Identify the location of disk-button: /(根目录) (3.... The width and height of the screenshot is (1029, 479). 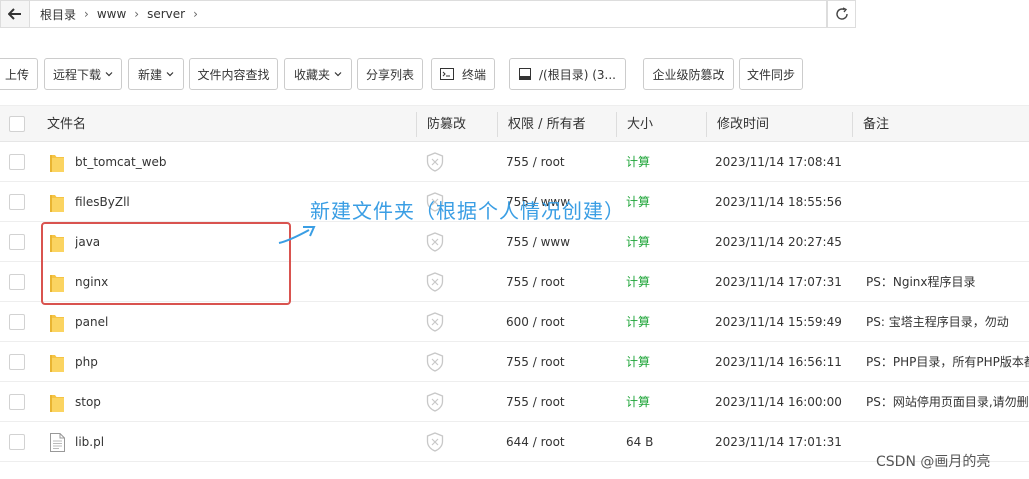
(567, 74).